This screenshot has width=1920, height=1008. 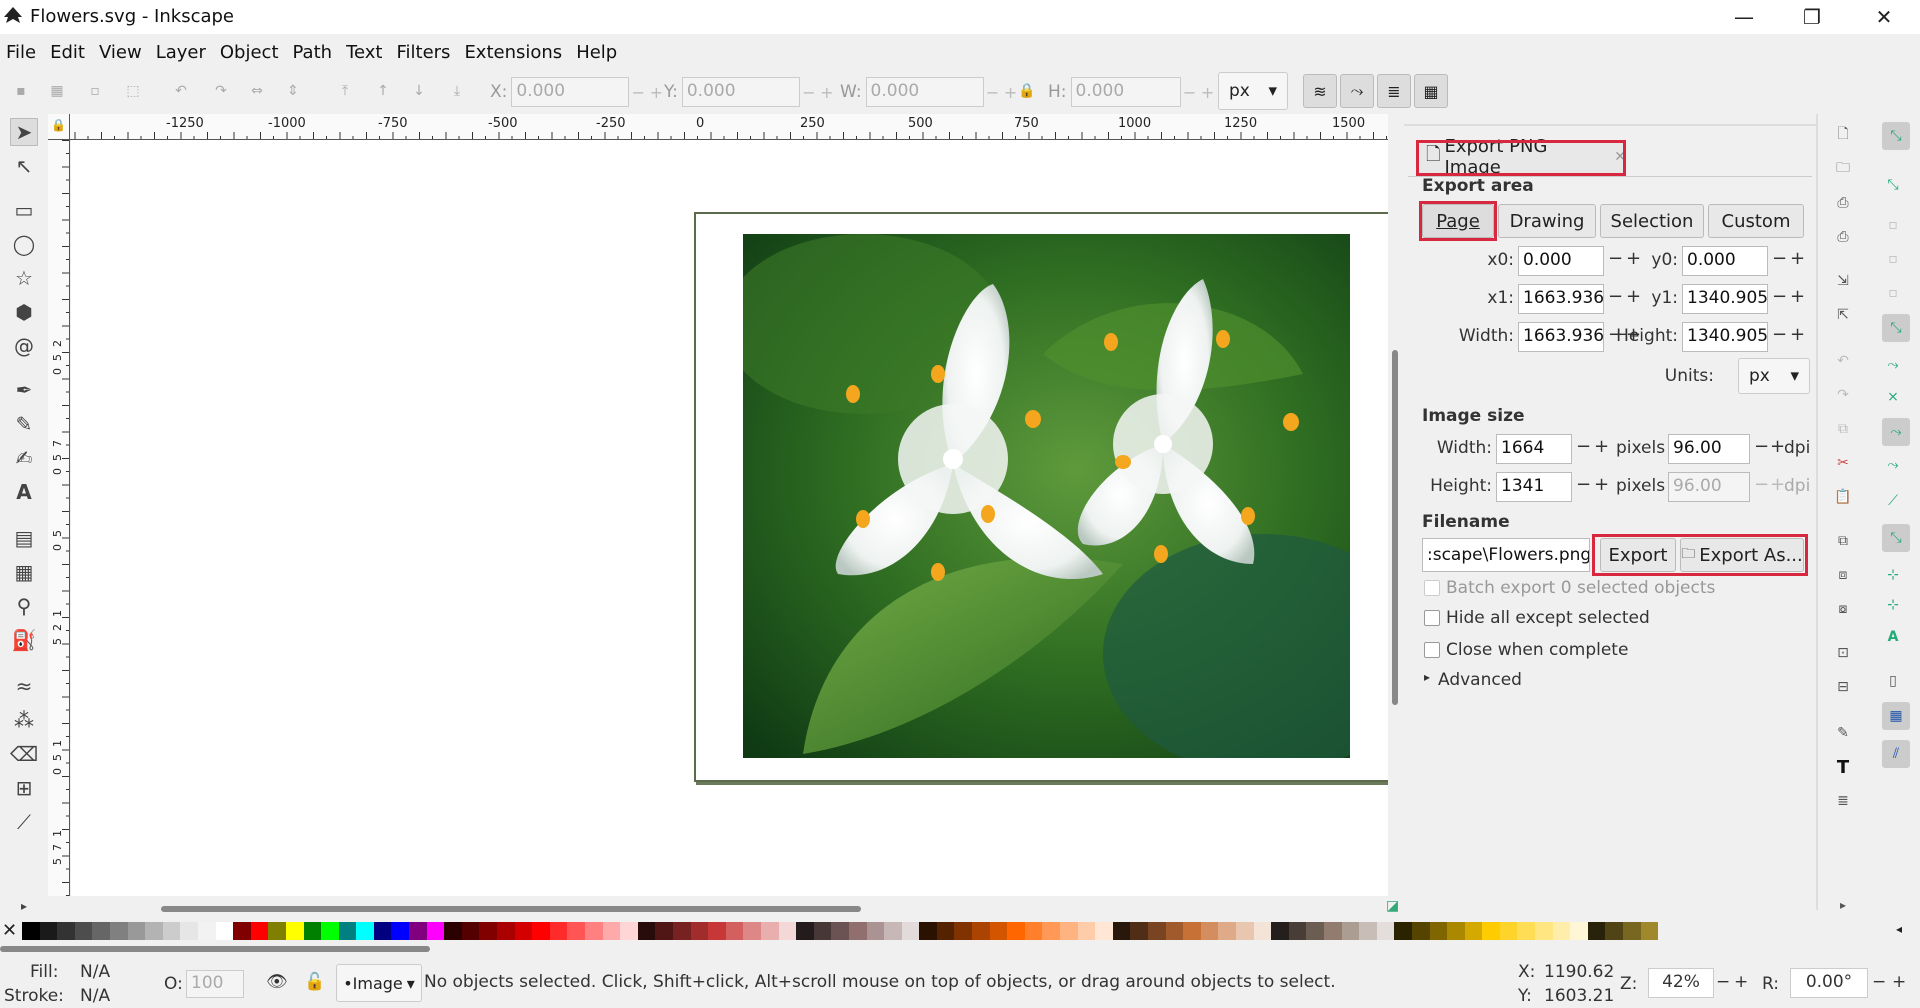 What do you see at coordinates (345, 91) in the screenshot?
I see `raise-to-top-icon: ⤒` at bounding box center [345, 91].